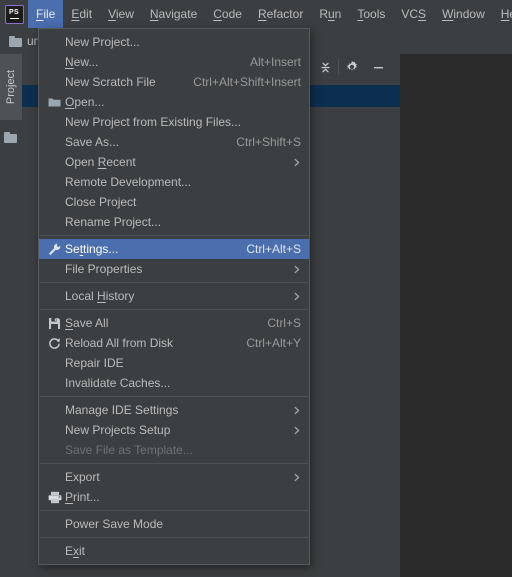  What do you see at coordinates (118, 430) in the screenshot?
I see `menu-item-label: New Projects Setup` at bounding box center [118, 430].